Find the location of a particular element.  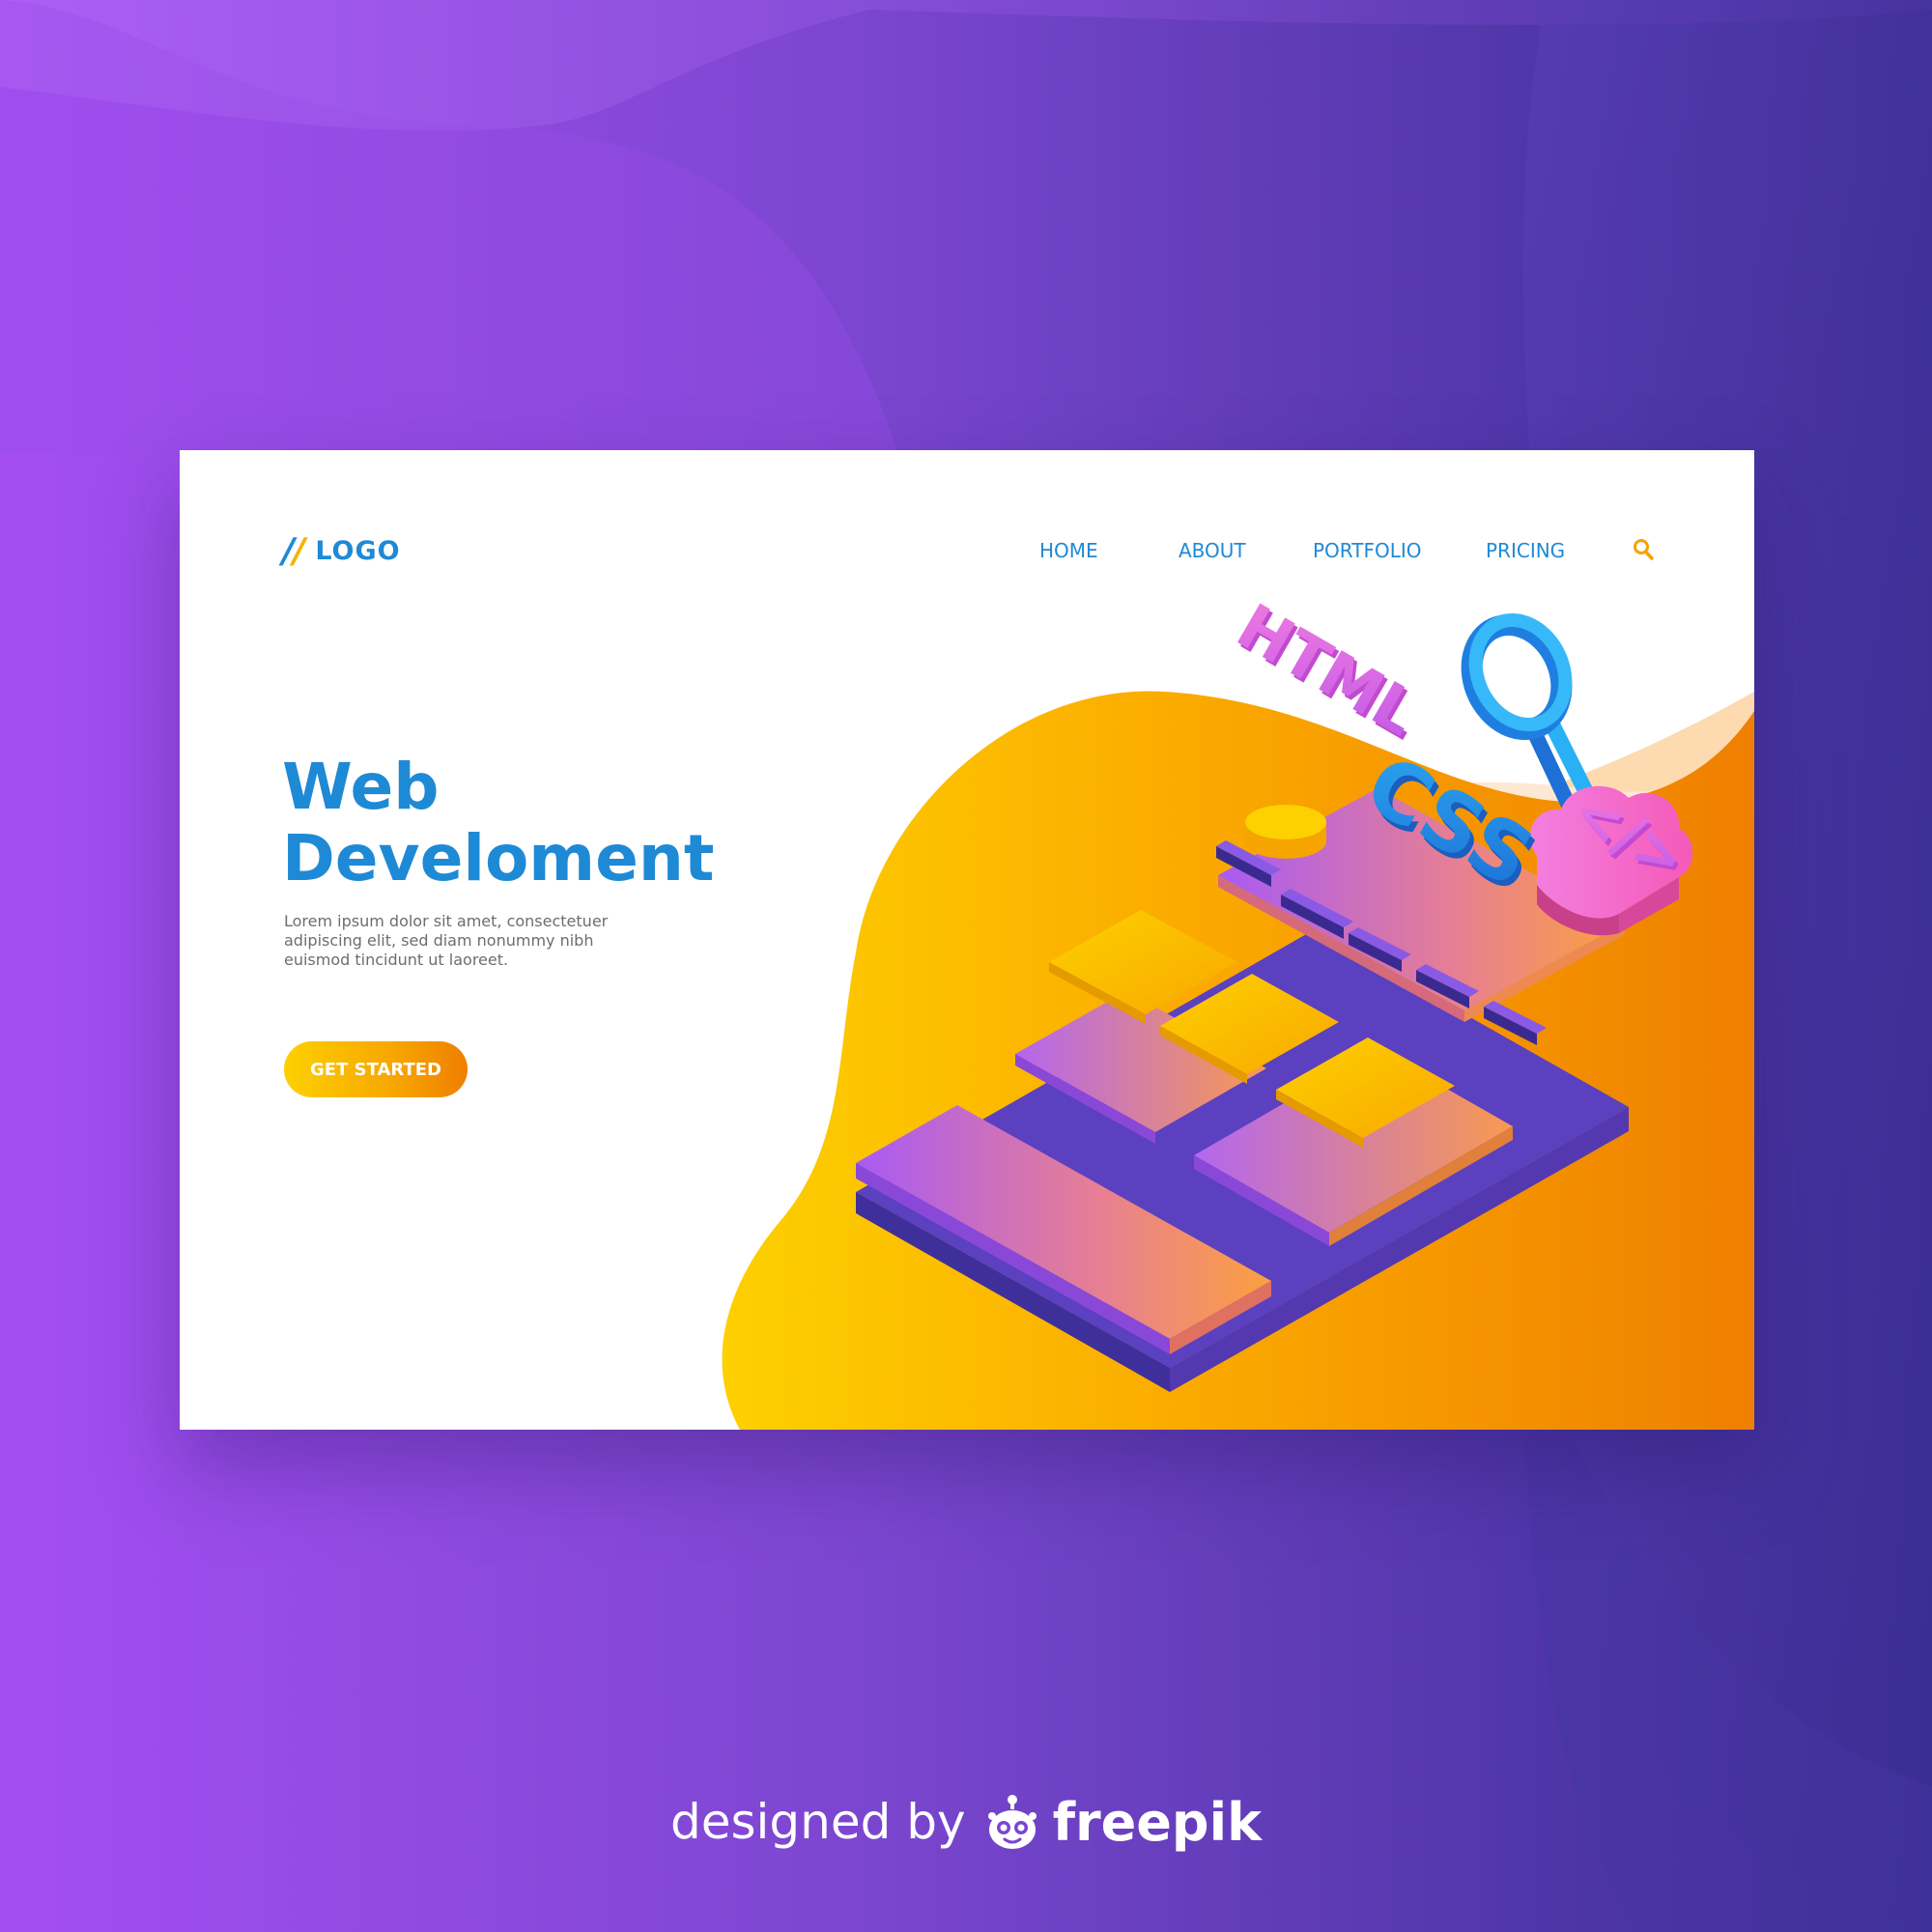

nav-item-pricing: PRICING is located at coordinates (1525, 550).